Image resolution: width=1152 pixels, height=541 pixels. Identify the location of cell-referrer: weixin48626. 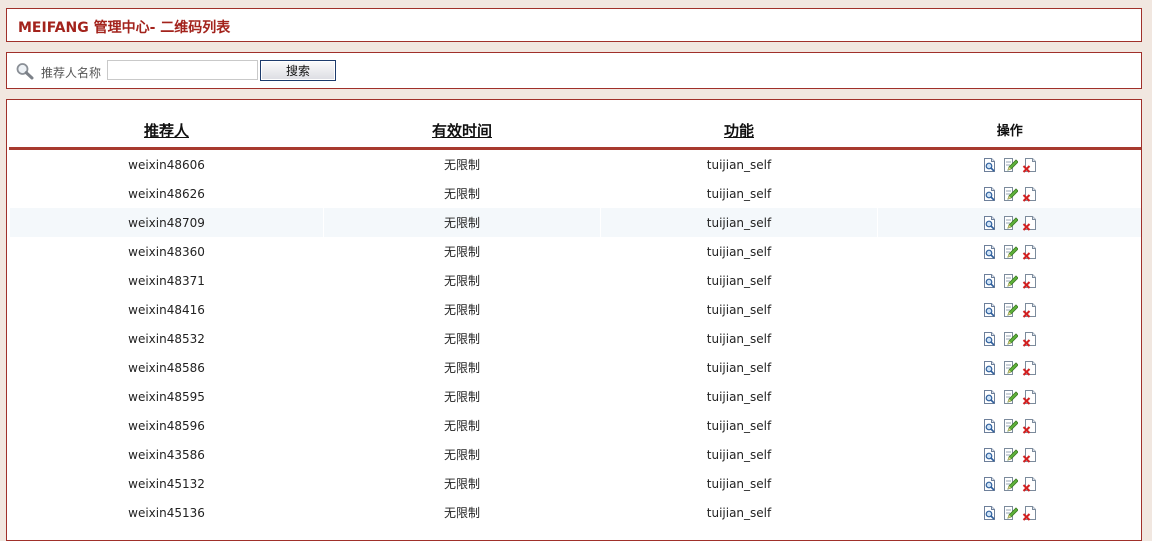
(166, 193).